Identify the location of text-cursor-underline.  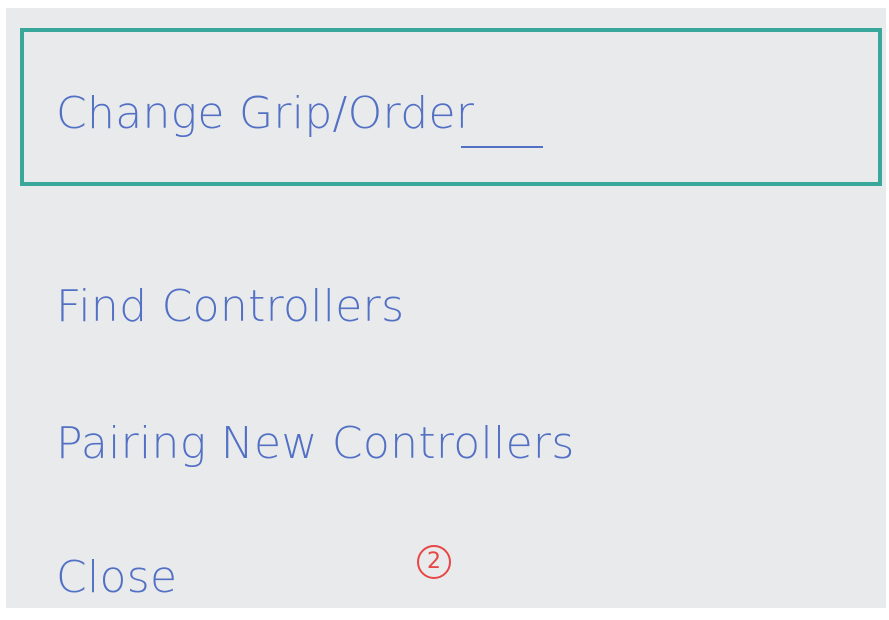
(502, 147).